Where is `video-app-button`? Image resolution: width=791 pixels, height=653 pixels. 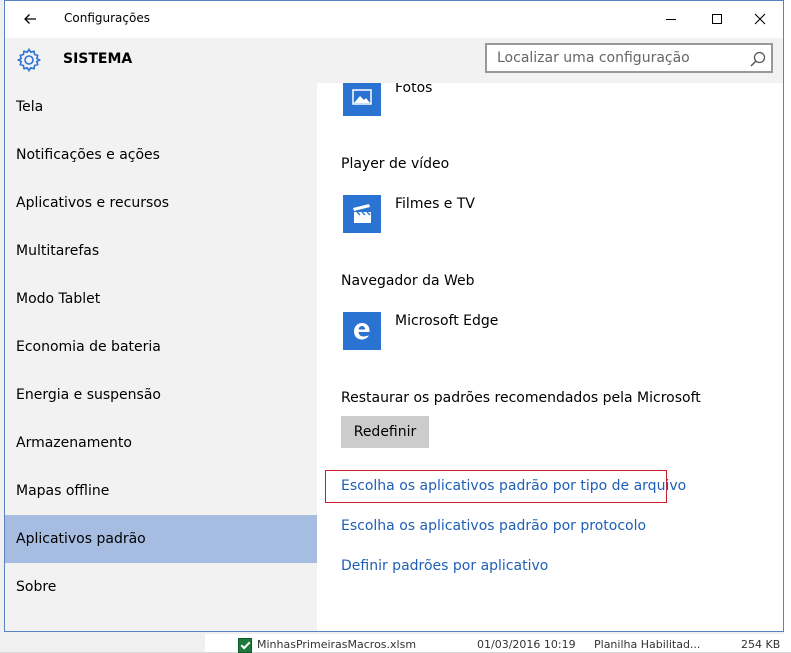 video-app-button is located at coordinates (362, 214).